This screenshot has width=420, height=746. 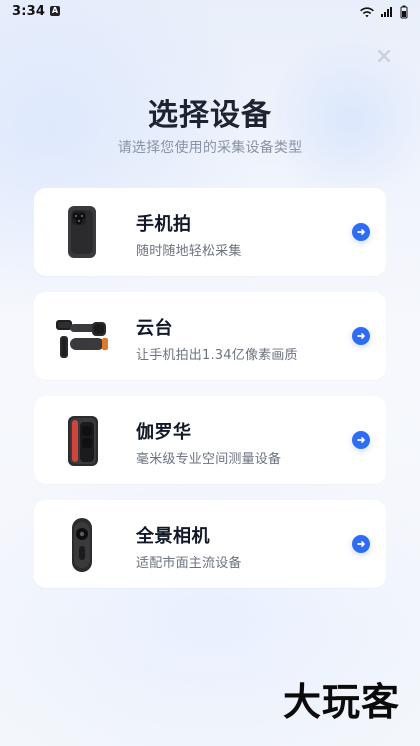 I want to click on status-icons, so click(x=384, y=14).